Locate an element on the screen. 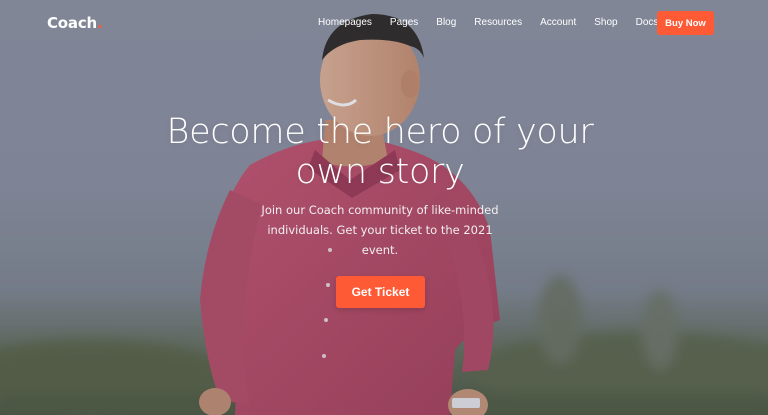  brand-name: Coach is located at coordinates (72, 23).